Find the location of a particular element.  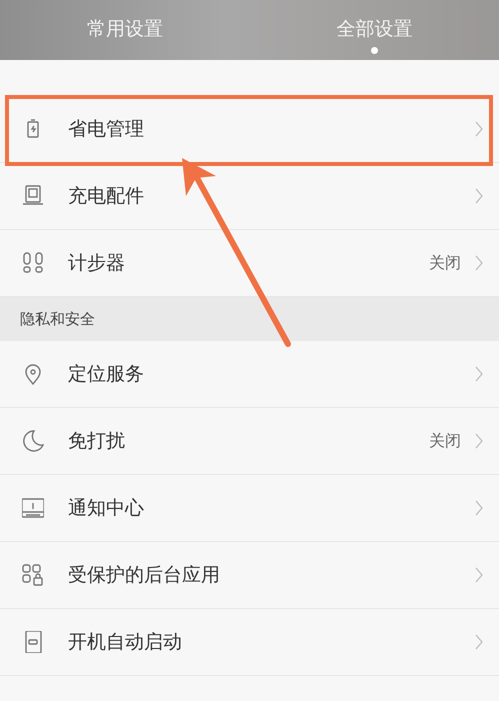

section-title: 隐私和安全 is located at coordinates (57, 319).